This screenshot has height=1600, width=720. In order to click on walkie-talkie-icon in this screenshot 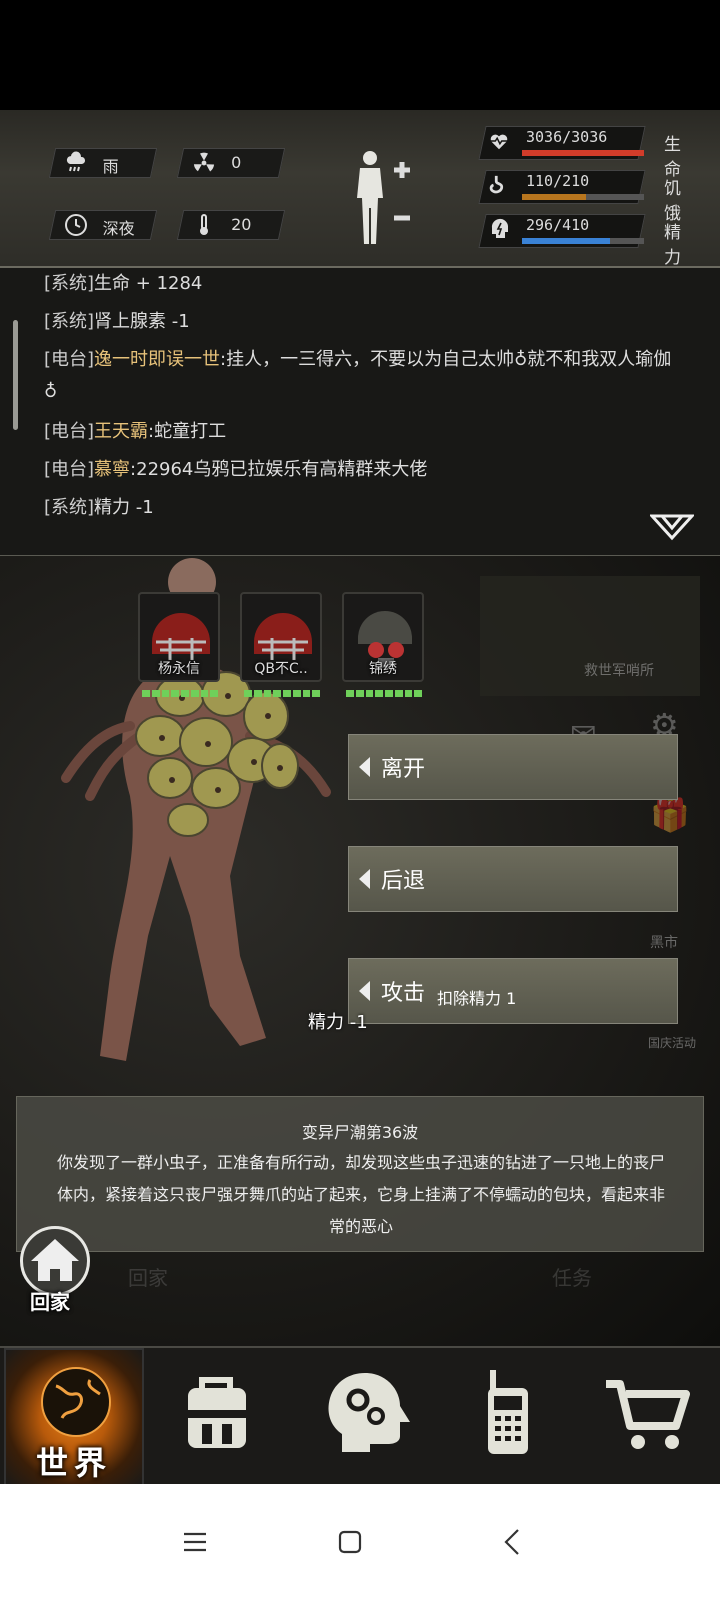, I will do `click(508, 1412)`.